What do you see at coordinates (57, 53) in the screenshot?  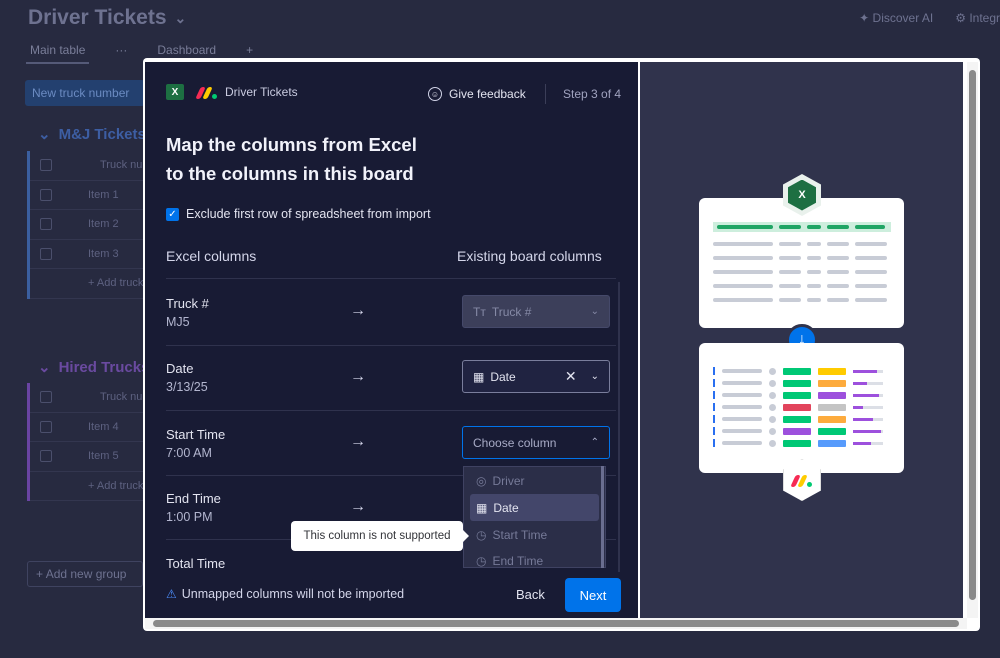 I see `tab-main-table: Main table` at bounding box center [57, 53].